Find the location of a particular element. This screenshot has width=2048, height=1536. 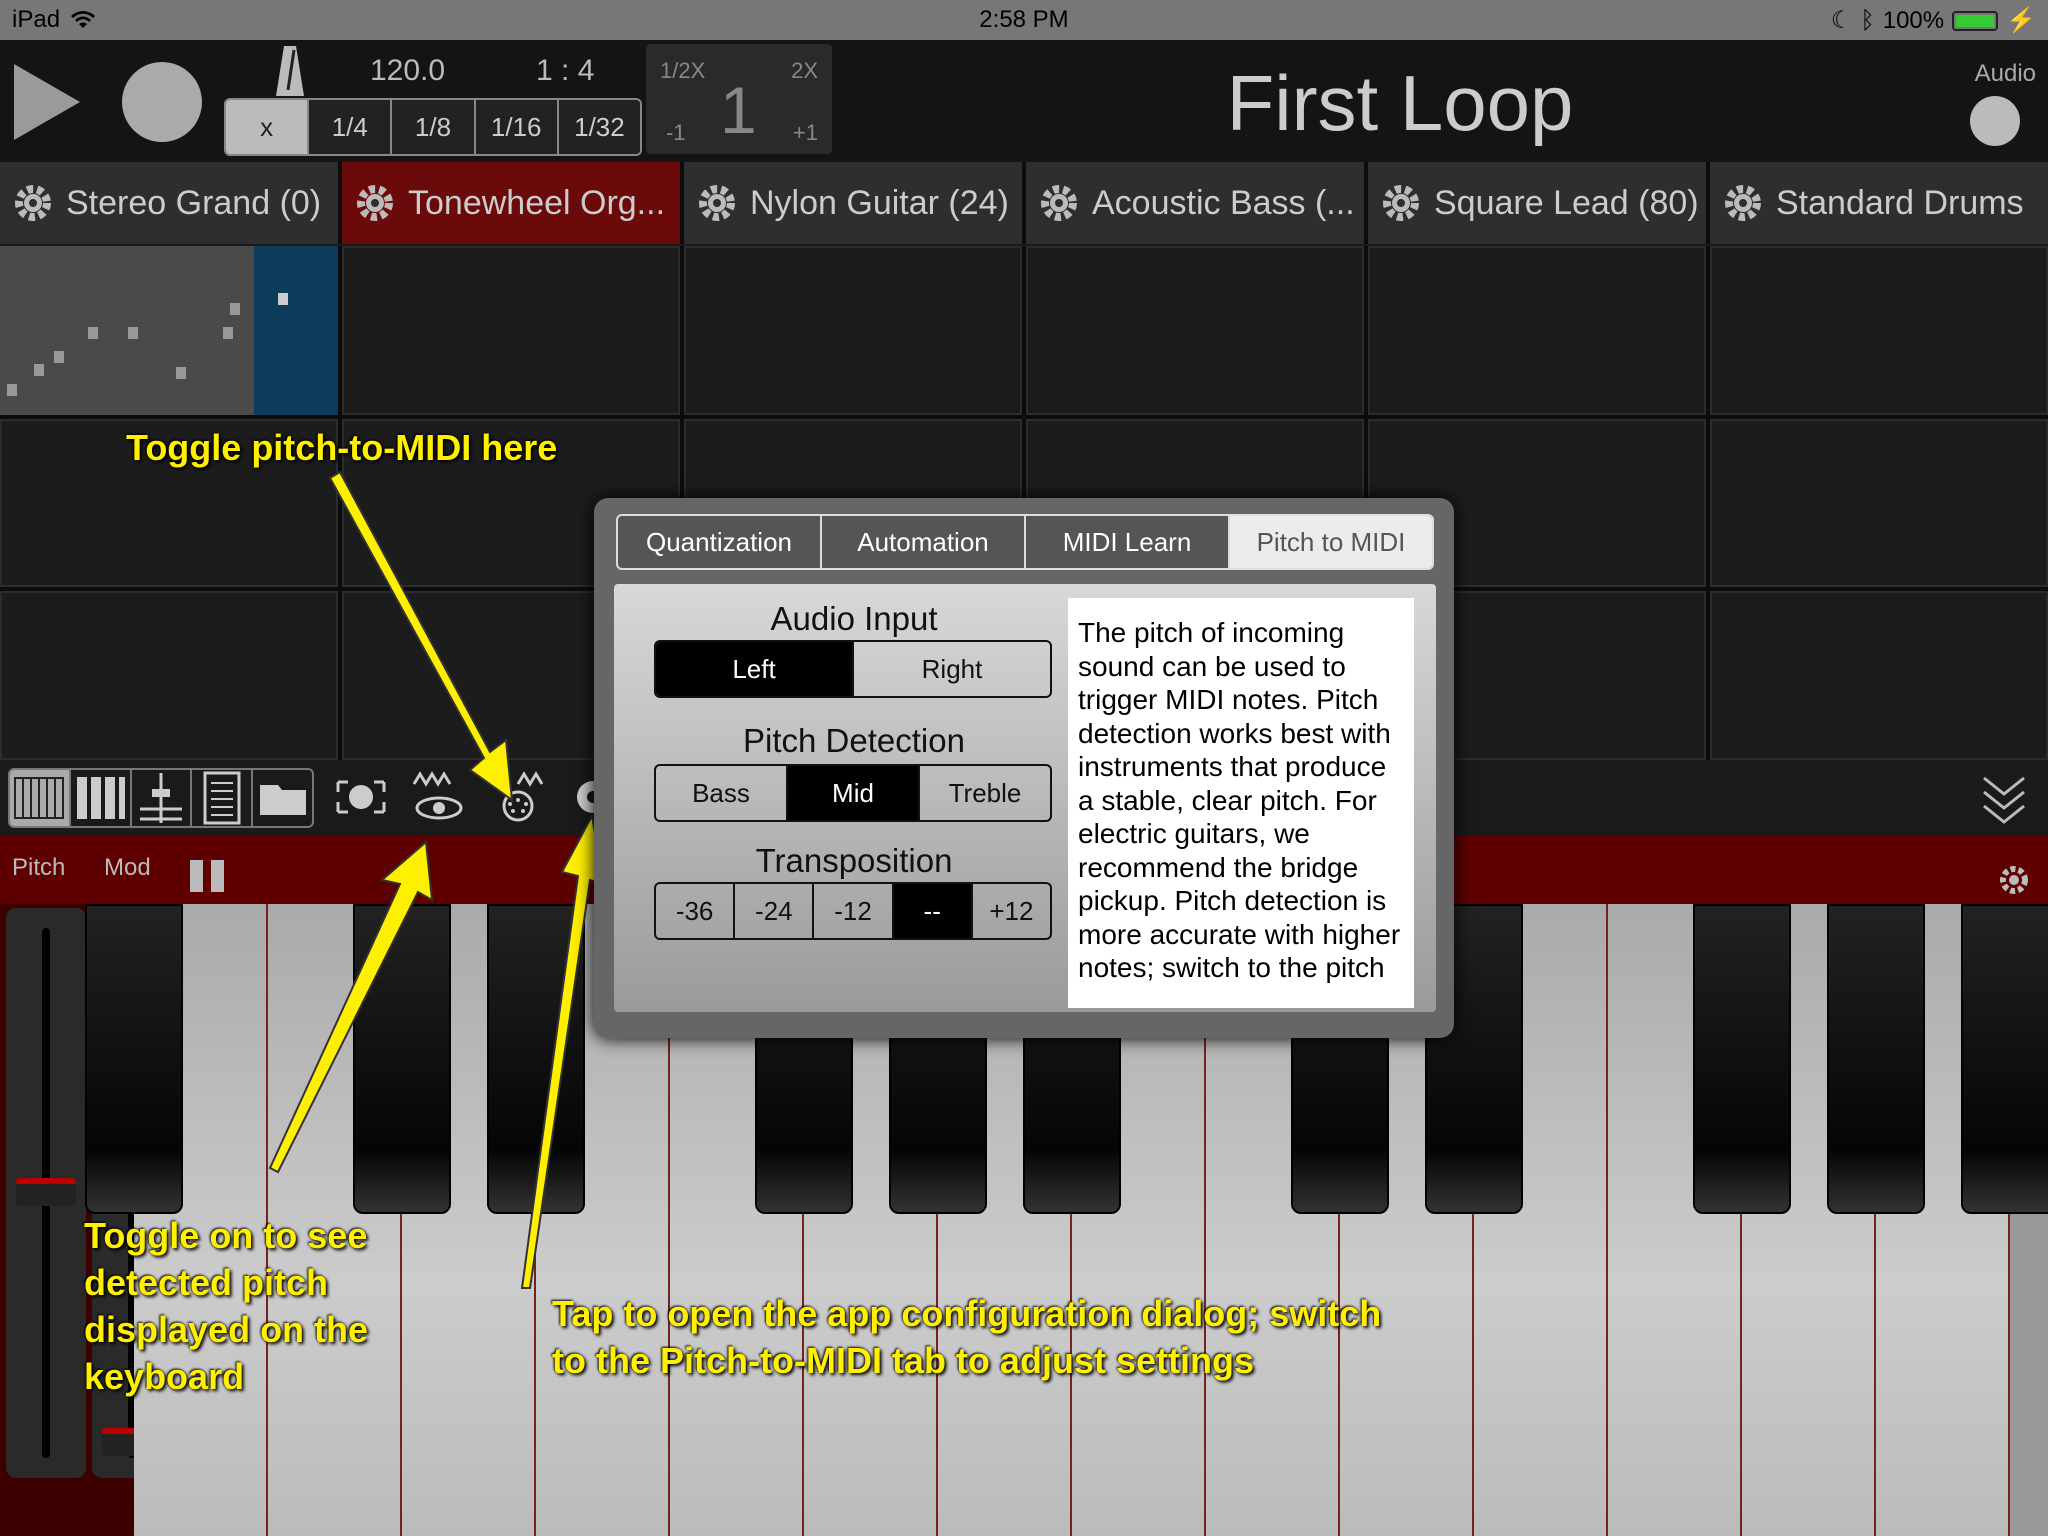

transpose-option: -36 is located at coordinates (696, 911).